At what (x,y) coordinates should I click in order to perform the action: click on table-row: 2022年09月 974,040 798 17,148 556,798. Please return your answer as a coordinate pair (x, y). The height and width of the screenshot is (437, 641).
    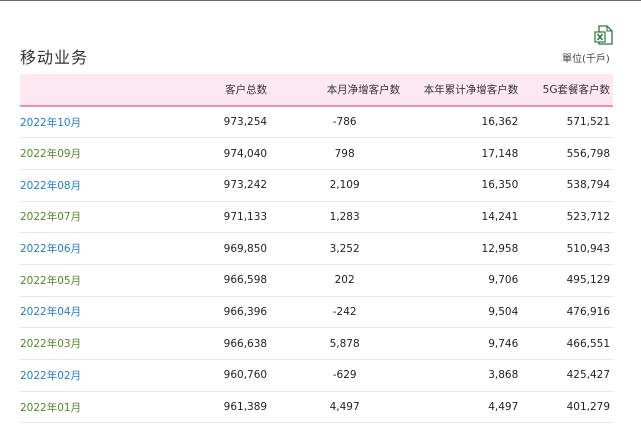
    Looking at the image, I should click on (316, 153).